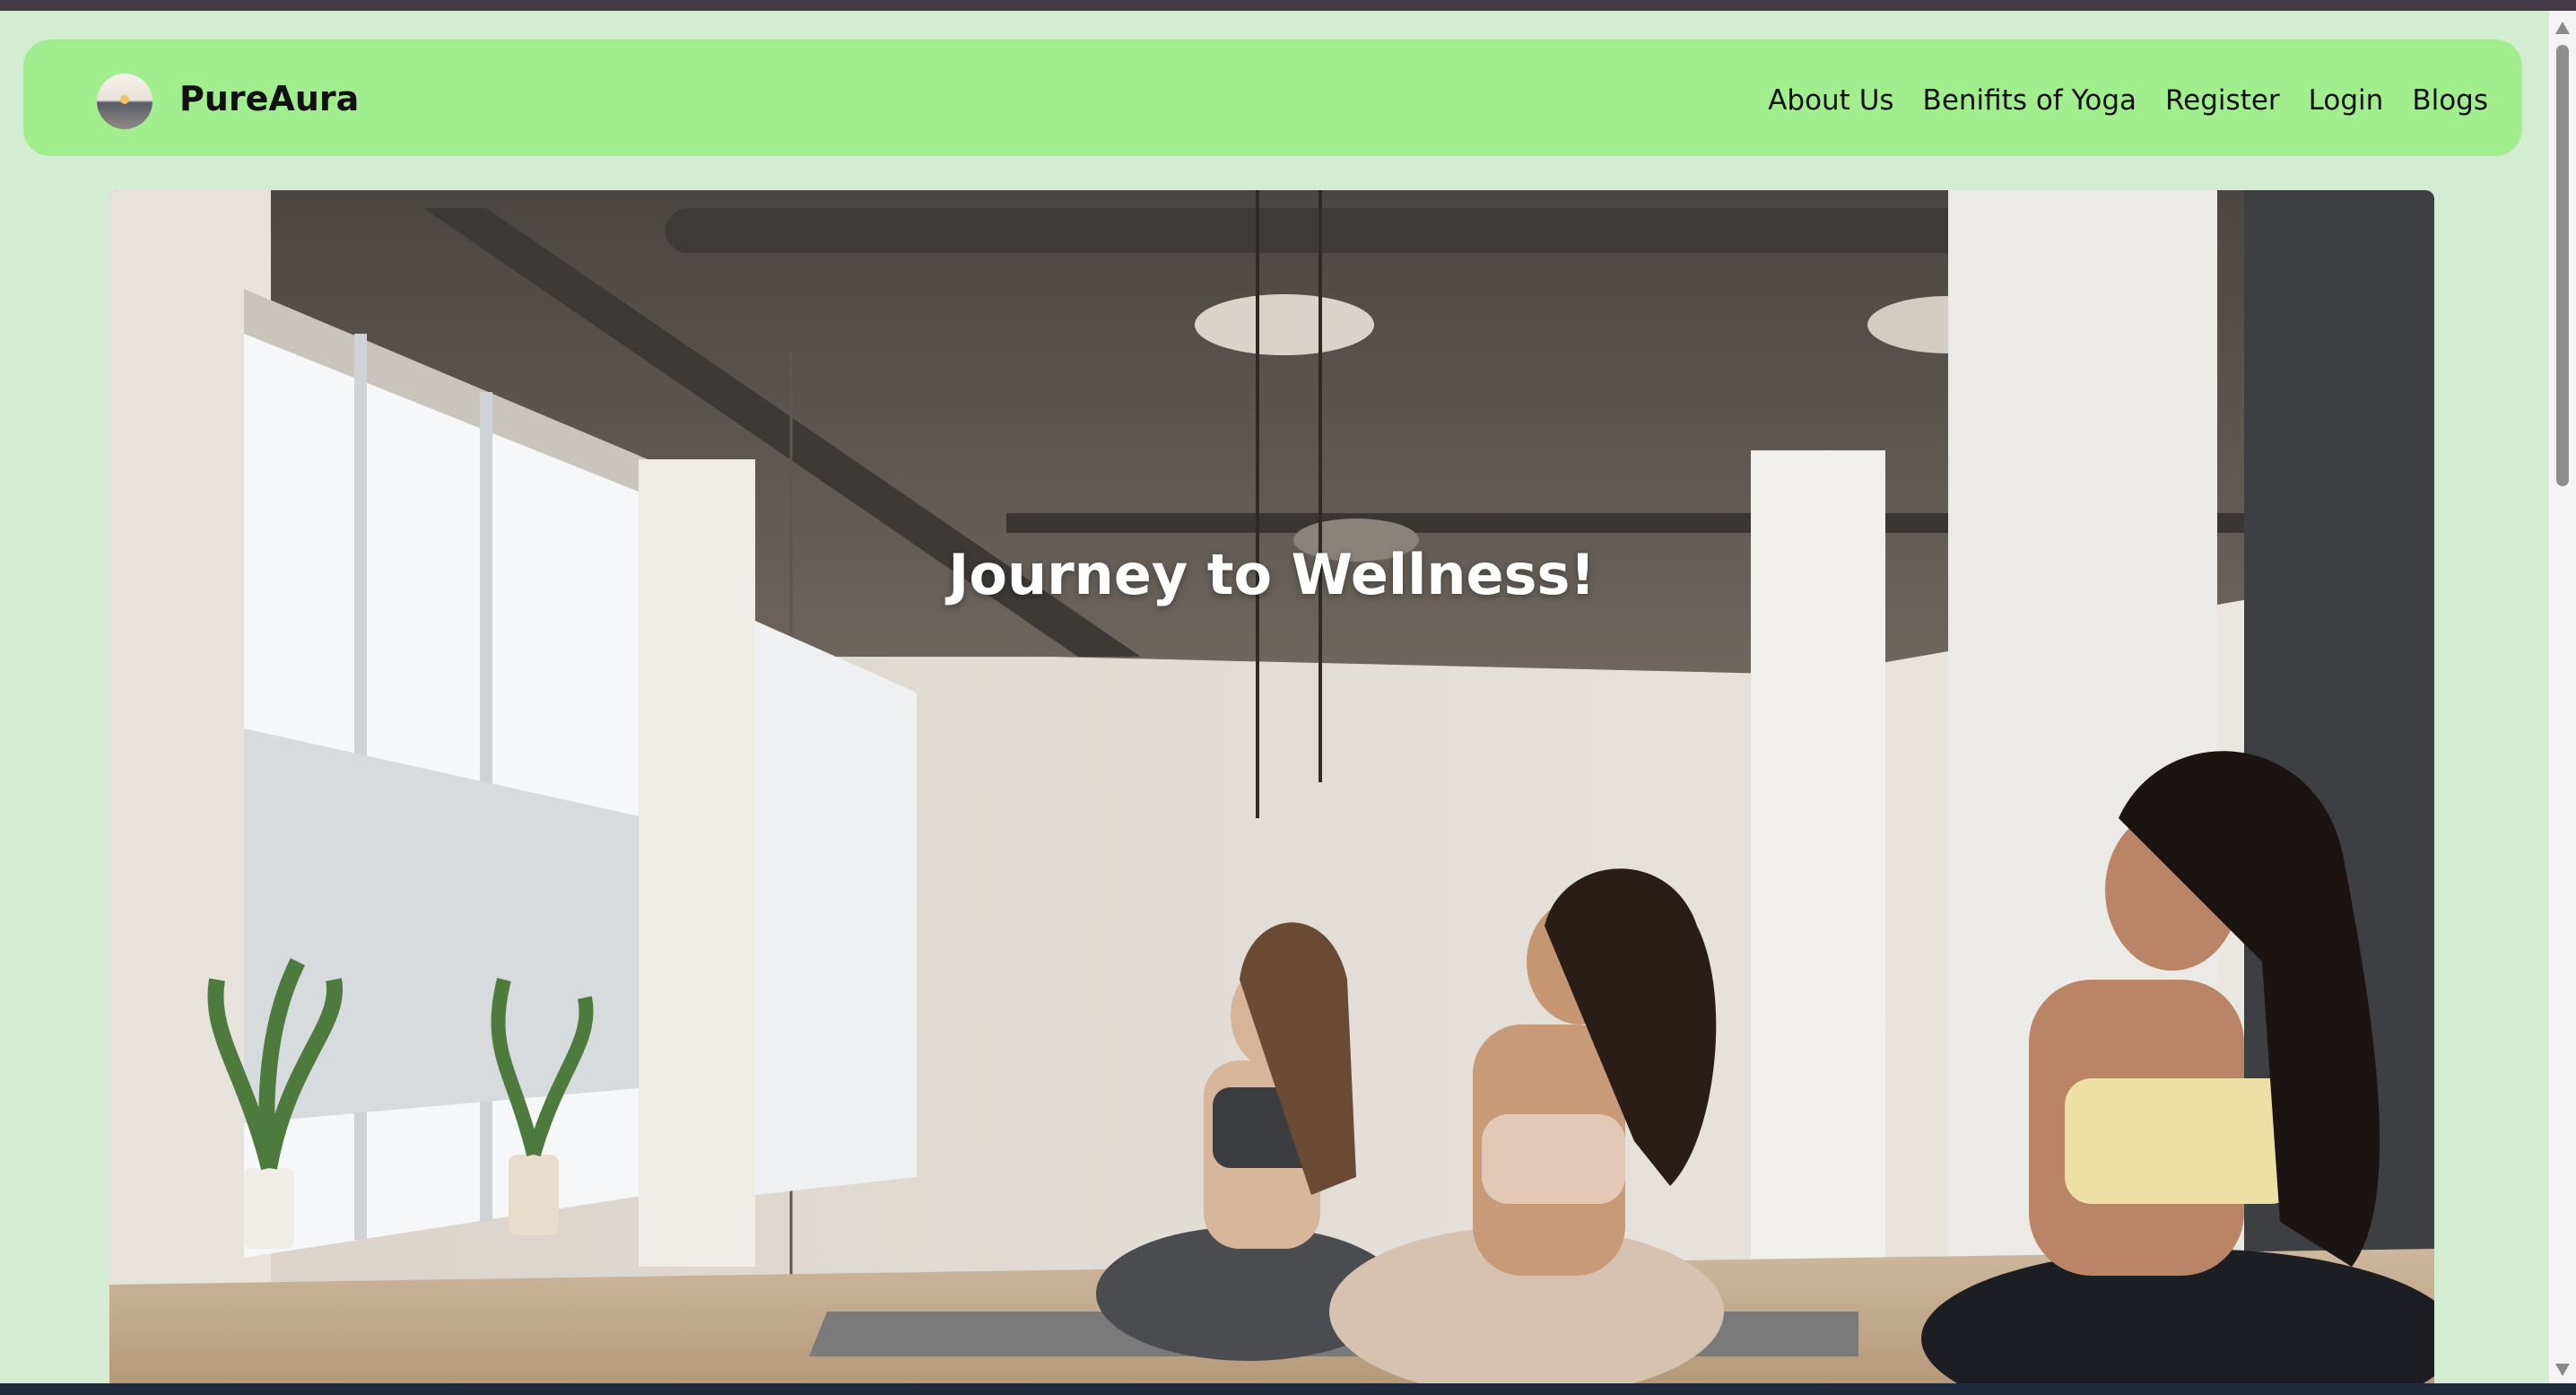 Image resolution: width=2576 pixels, height=1395 pixels. Describe the element at coordinates (2450, 100) in the screenshot. I see `nav-blogs-link: Blogs` at that location.